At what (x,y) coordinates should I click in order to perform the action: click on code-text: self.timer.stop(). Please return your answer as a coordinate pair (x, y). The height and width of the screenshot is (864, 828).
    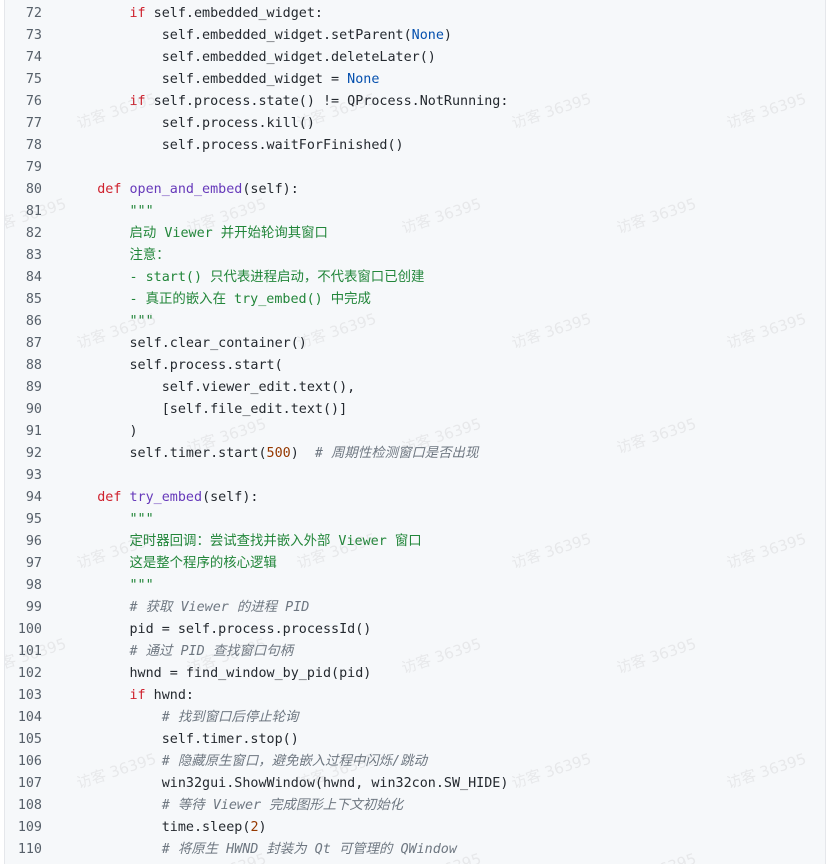
    Looking at the image, I should click on (182, 740).